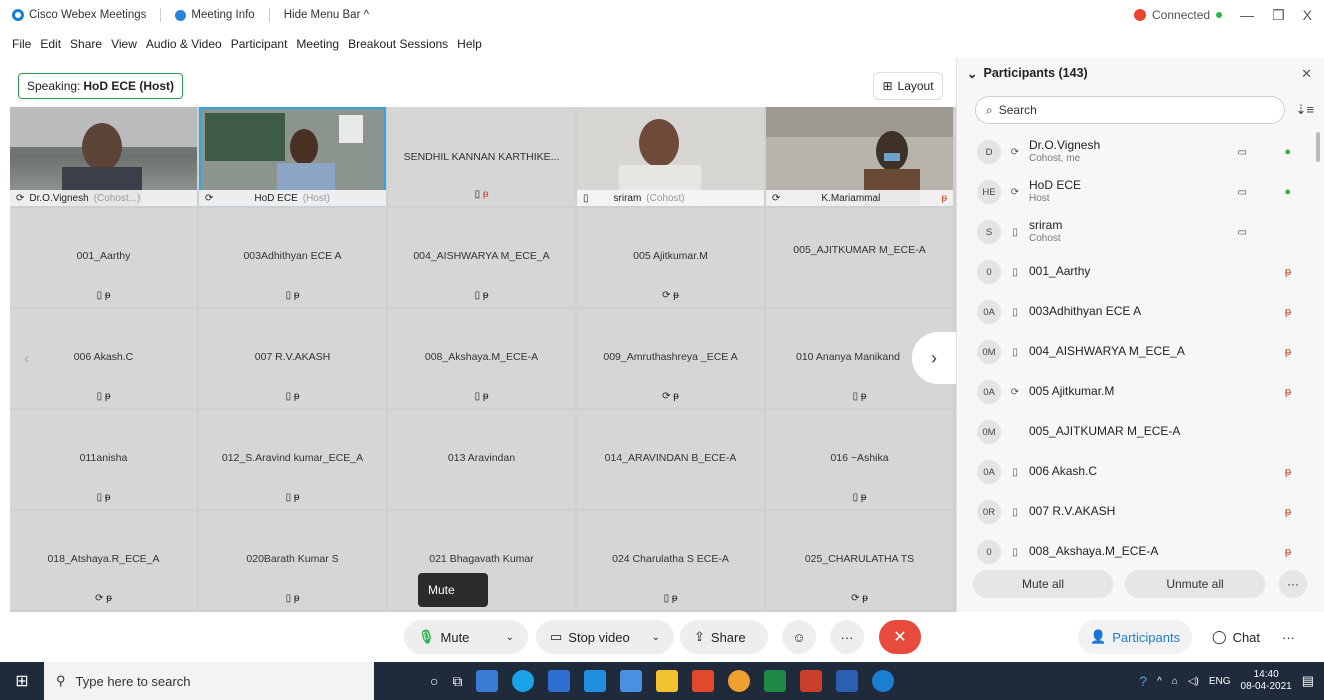  Describe the element at coordinates (811, 681) in the screenshot. I see `powerpoint-icon` at that location.